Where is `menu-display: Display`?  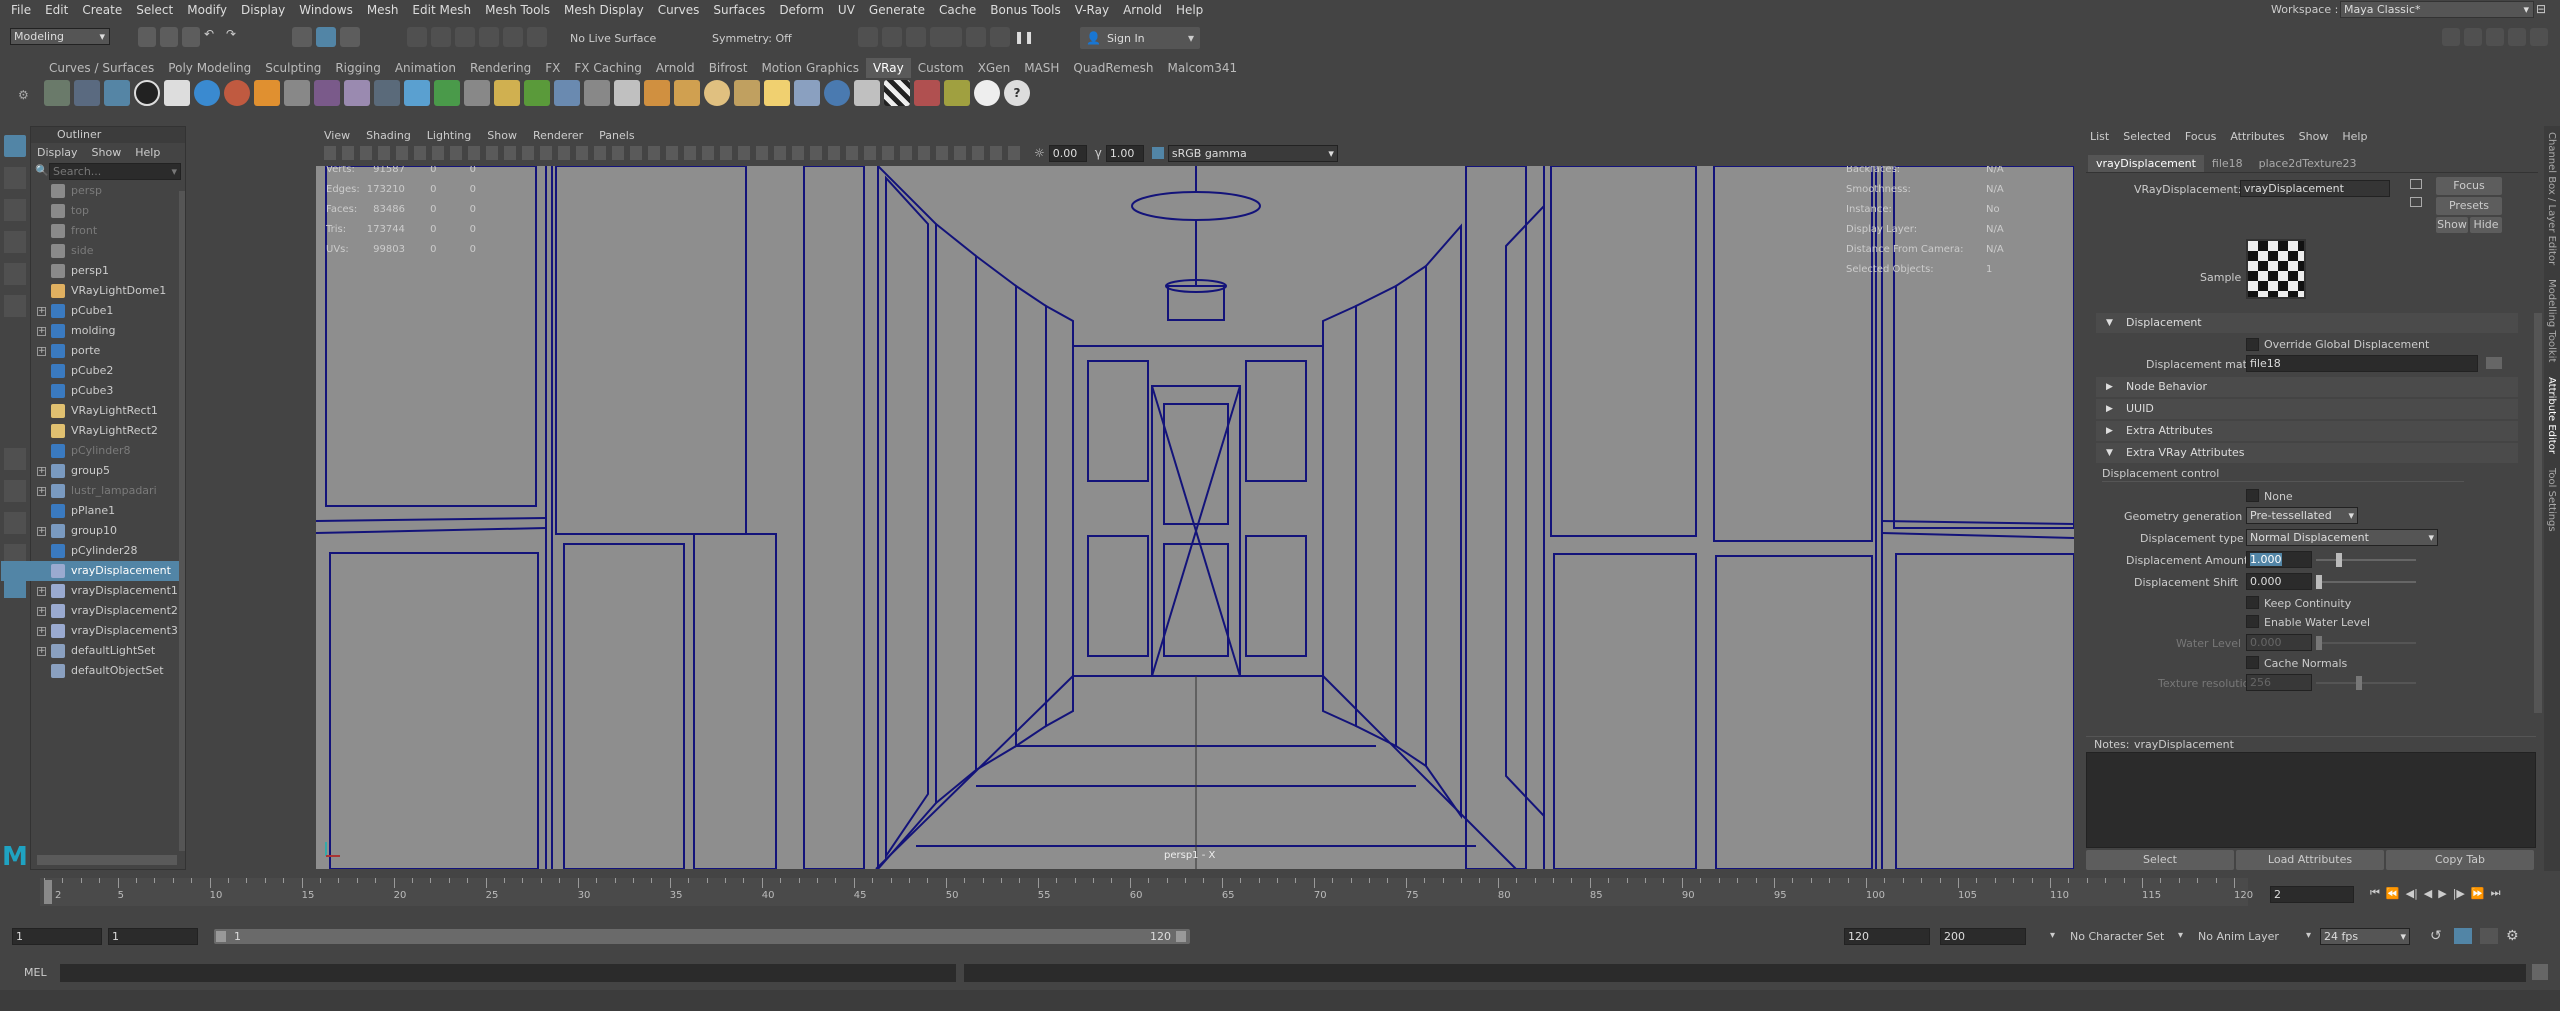 menu-display: Display is located at coordinates (263, 10).